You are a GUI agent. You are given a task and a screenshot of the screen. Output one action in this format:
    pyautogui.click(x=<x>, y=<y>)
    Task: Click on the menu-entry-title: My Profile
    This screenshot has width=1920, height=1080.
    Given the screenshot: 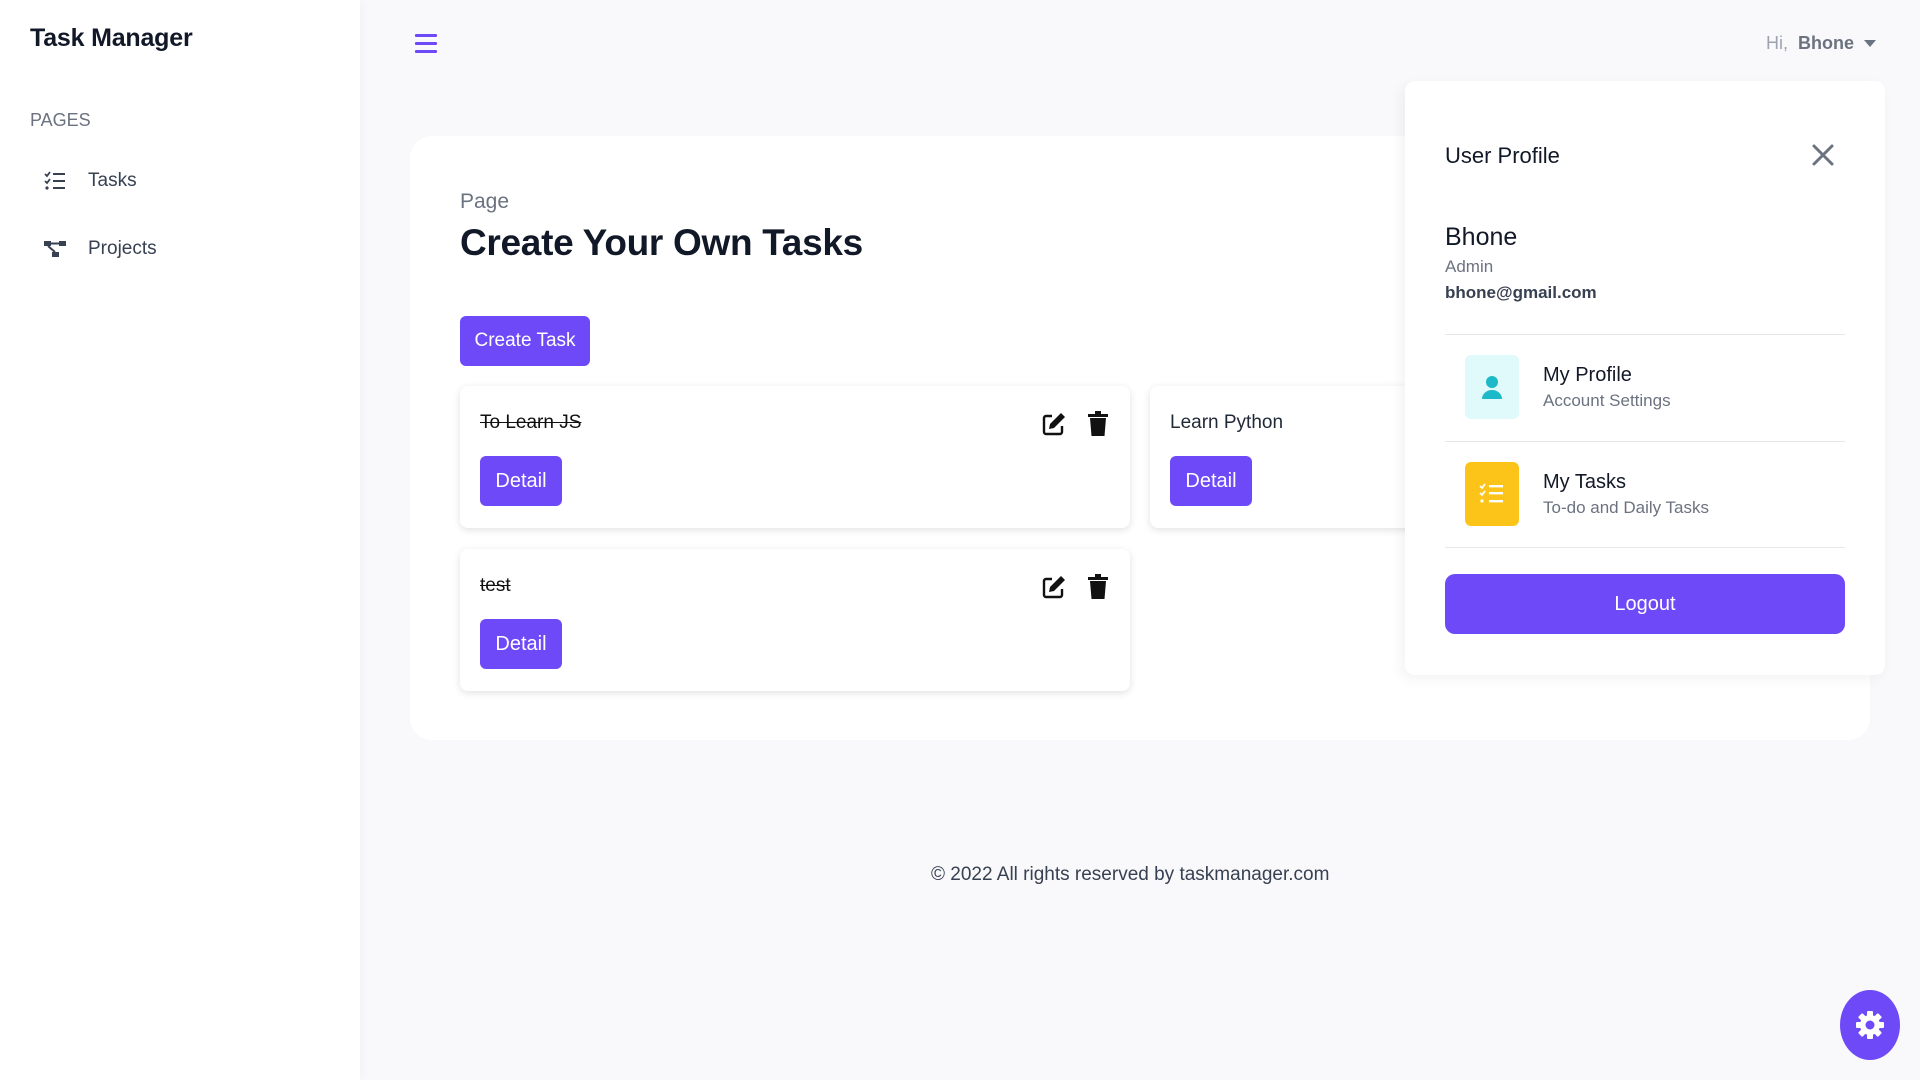 What is the action you would take?
    pyautogui.click(x=1587, y=374)
    